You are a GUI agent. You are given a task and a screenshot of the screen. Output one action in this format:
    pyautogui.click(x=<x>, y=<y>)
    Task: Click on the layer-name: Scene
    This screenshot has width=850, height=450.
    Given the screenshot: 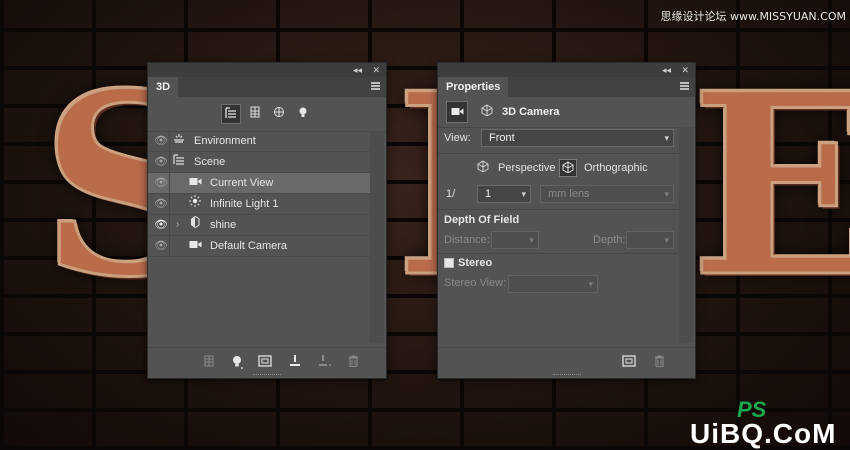 What is the action you would take?
    pyautogui.click(x=210, y=162)
    